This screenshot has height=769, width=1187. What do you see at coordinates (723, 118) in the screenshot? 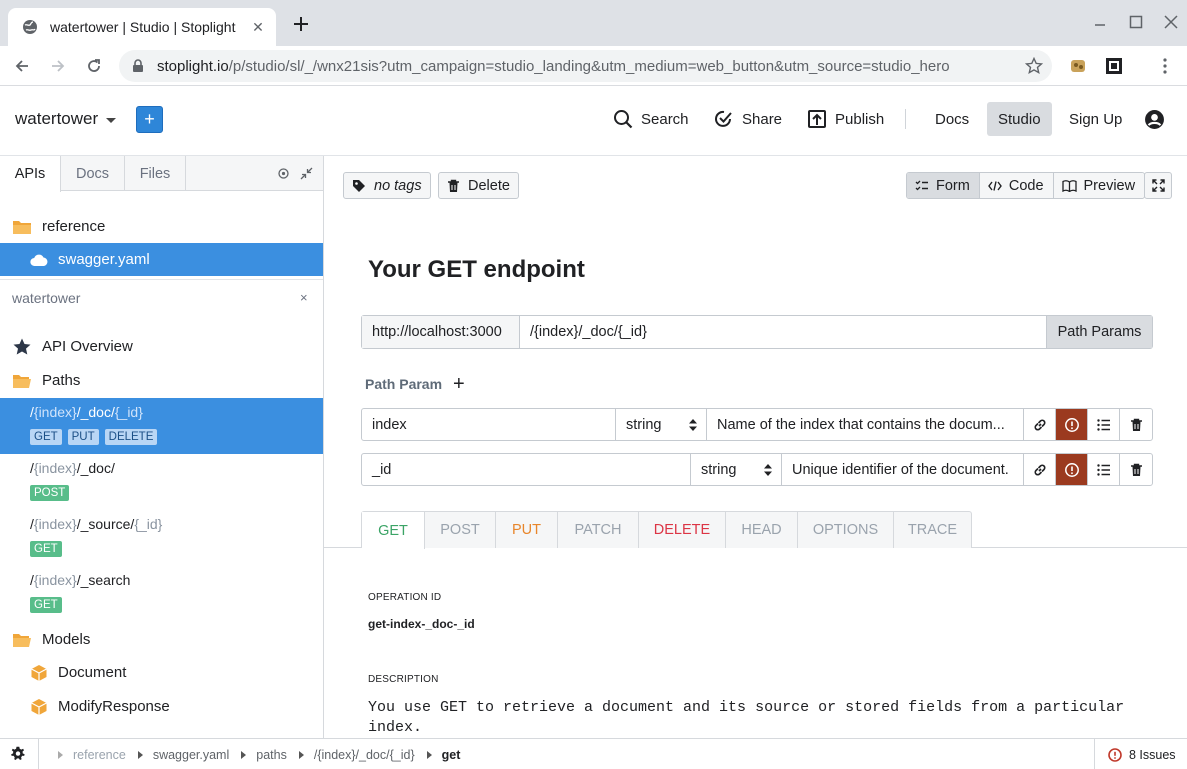
I see `share-check-icon` at bounding box center [723, 118].